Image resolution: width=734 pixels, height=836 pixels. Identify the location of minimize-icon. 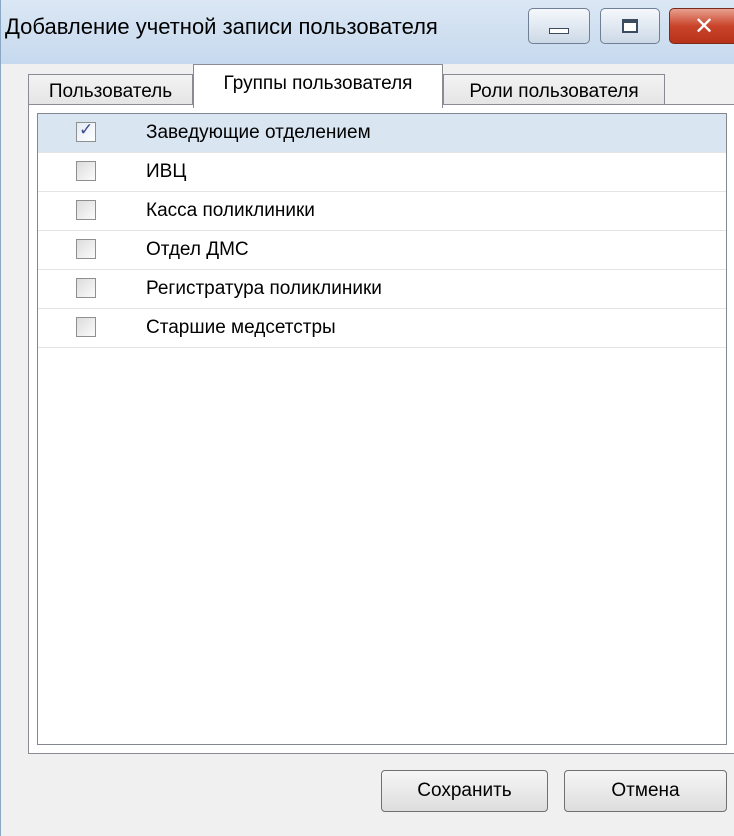
(559, 31).